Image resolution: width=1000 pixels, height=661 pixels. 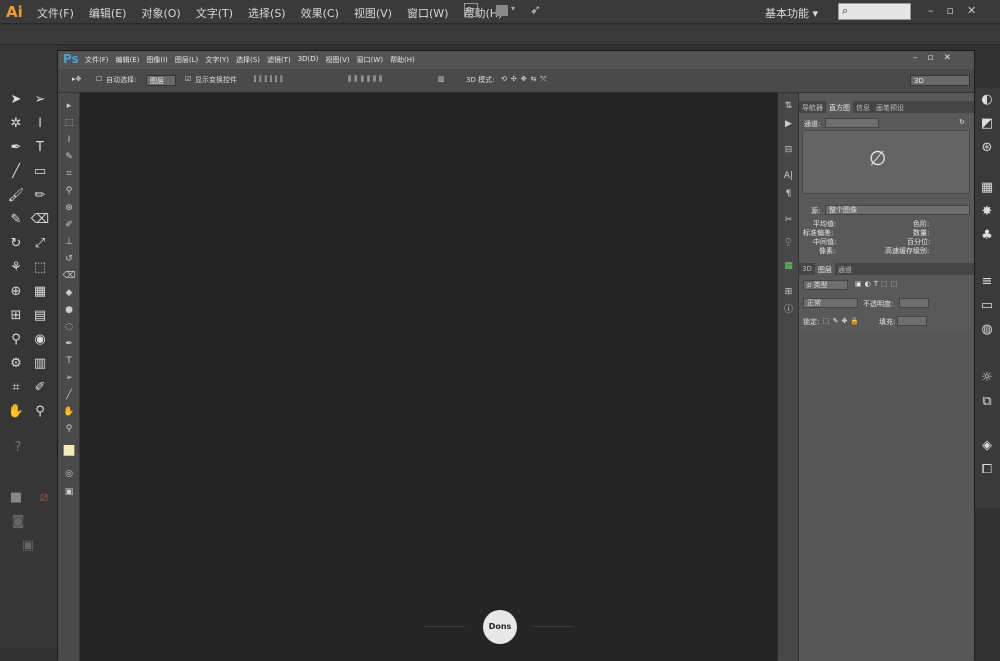 I want to click on swatches-icon: ⊛, so click(x=987, y=148).